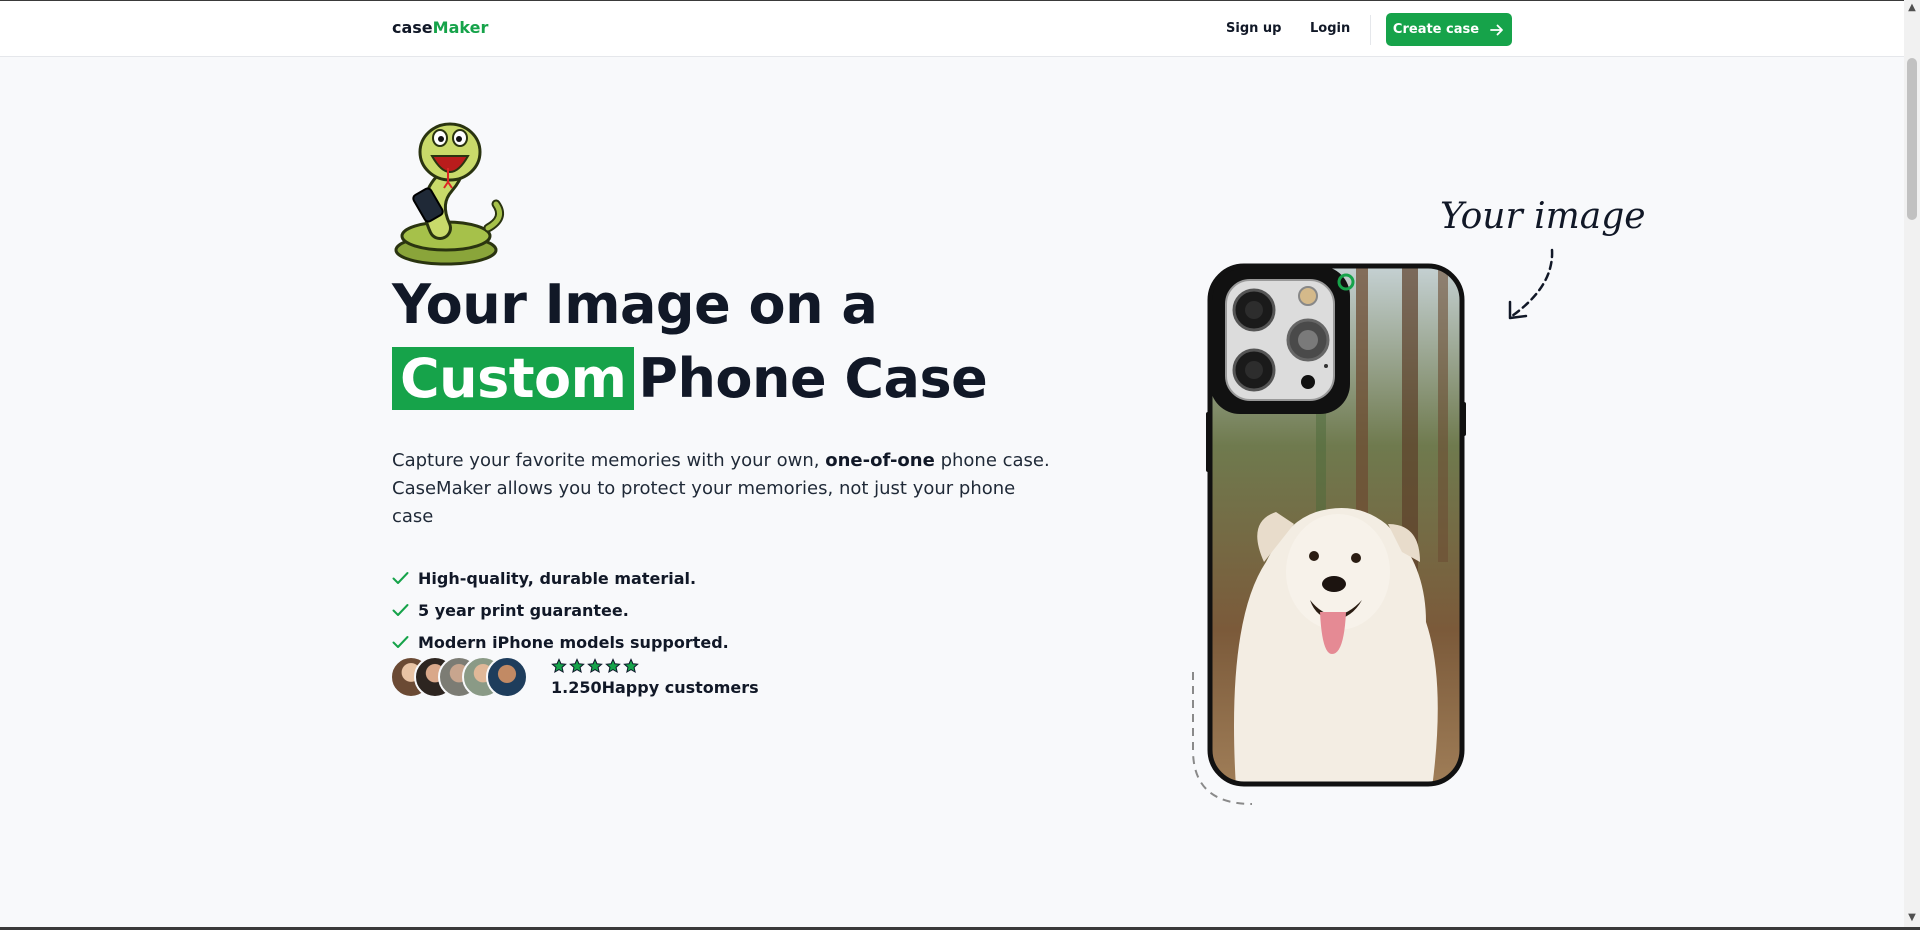 This screenshot has width=1920, height=930. Describe the element at coordinates (1531, 284) in the screenshot. I see `curved-arrow-icon` at that location.